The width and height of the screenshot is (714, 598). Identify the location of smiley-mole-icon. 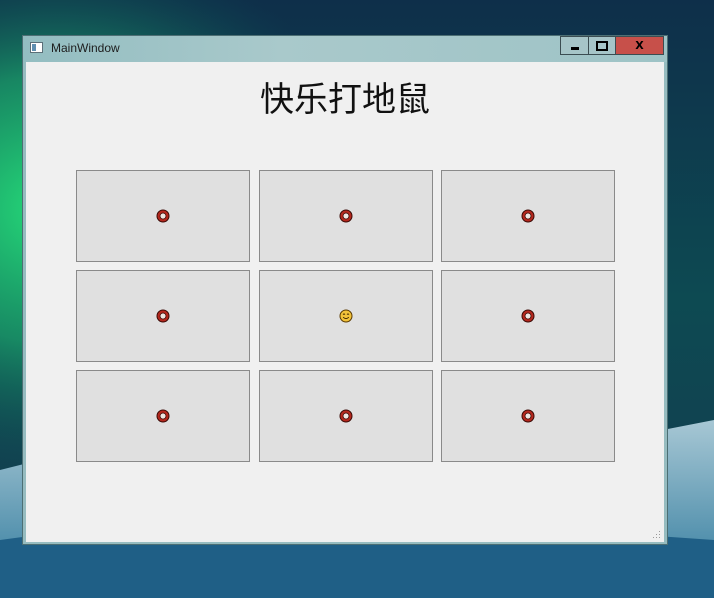
(346, 316).